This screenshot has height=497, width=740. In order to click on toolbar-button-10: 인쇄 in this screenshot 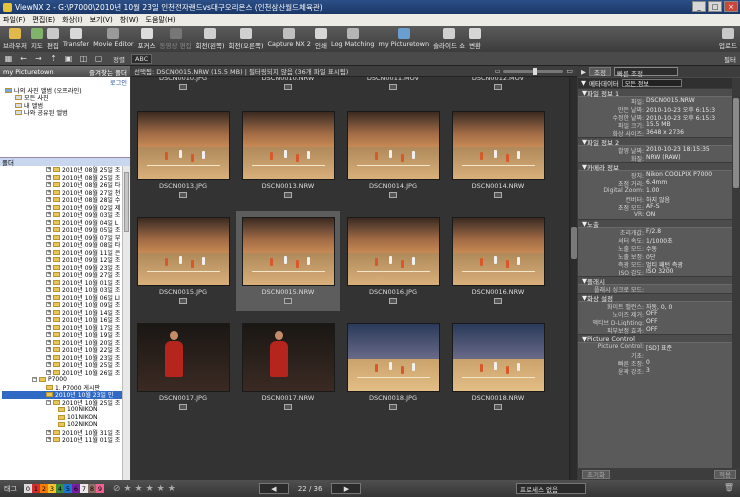, I will do `click(320, 39)`.